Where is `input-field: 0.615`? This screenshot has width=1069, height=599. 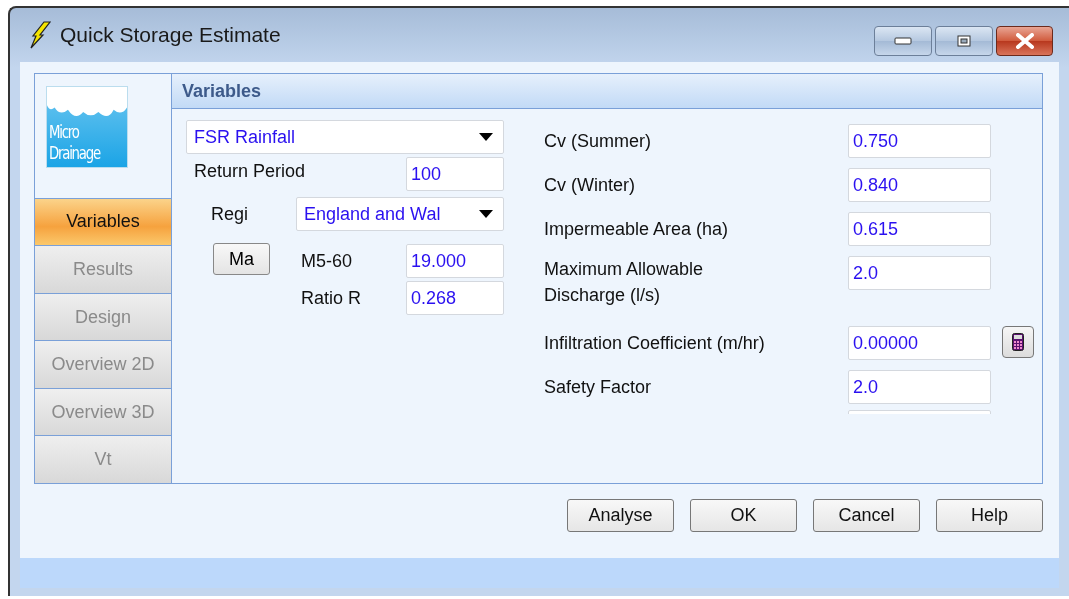
input-field: 0.615 is located at coordinates (919, 229).